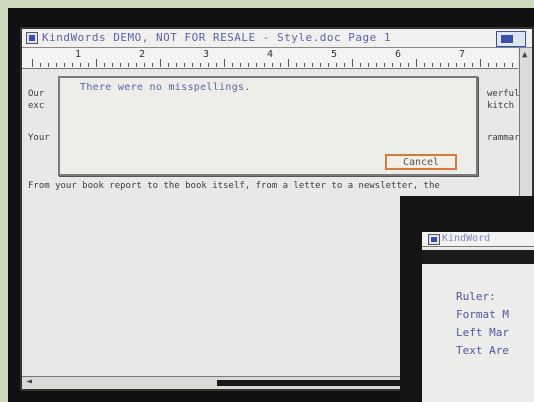  I want to click on ruler-number: 6, so click(398, 54).